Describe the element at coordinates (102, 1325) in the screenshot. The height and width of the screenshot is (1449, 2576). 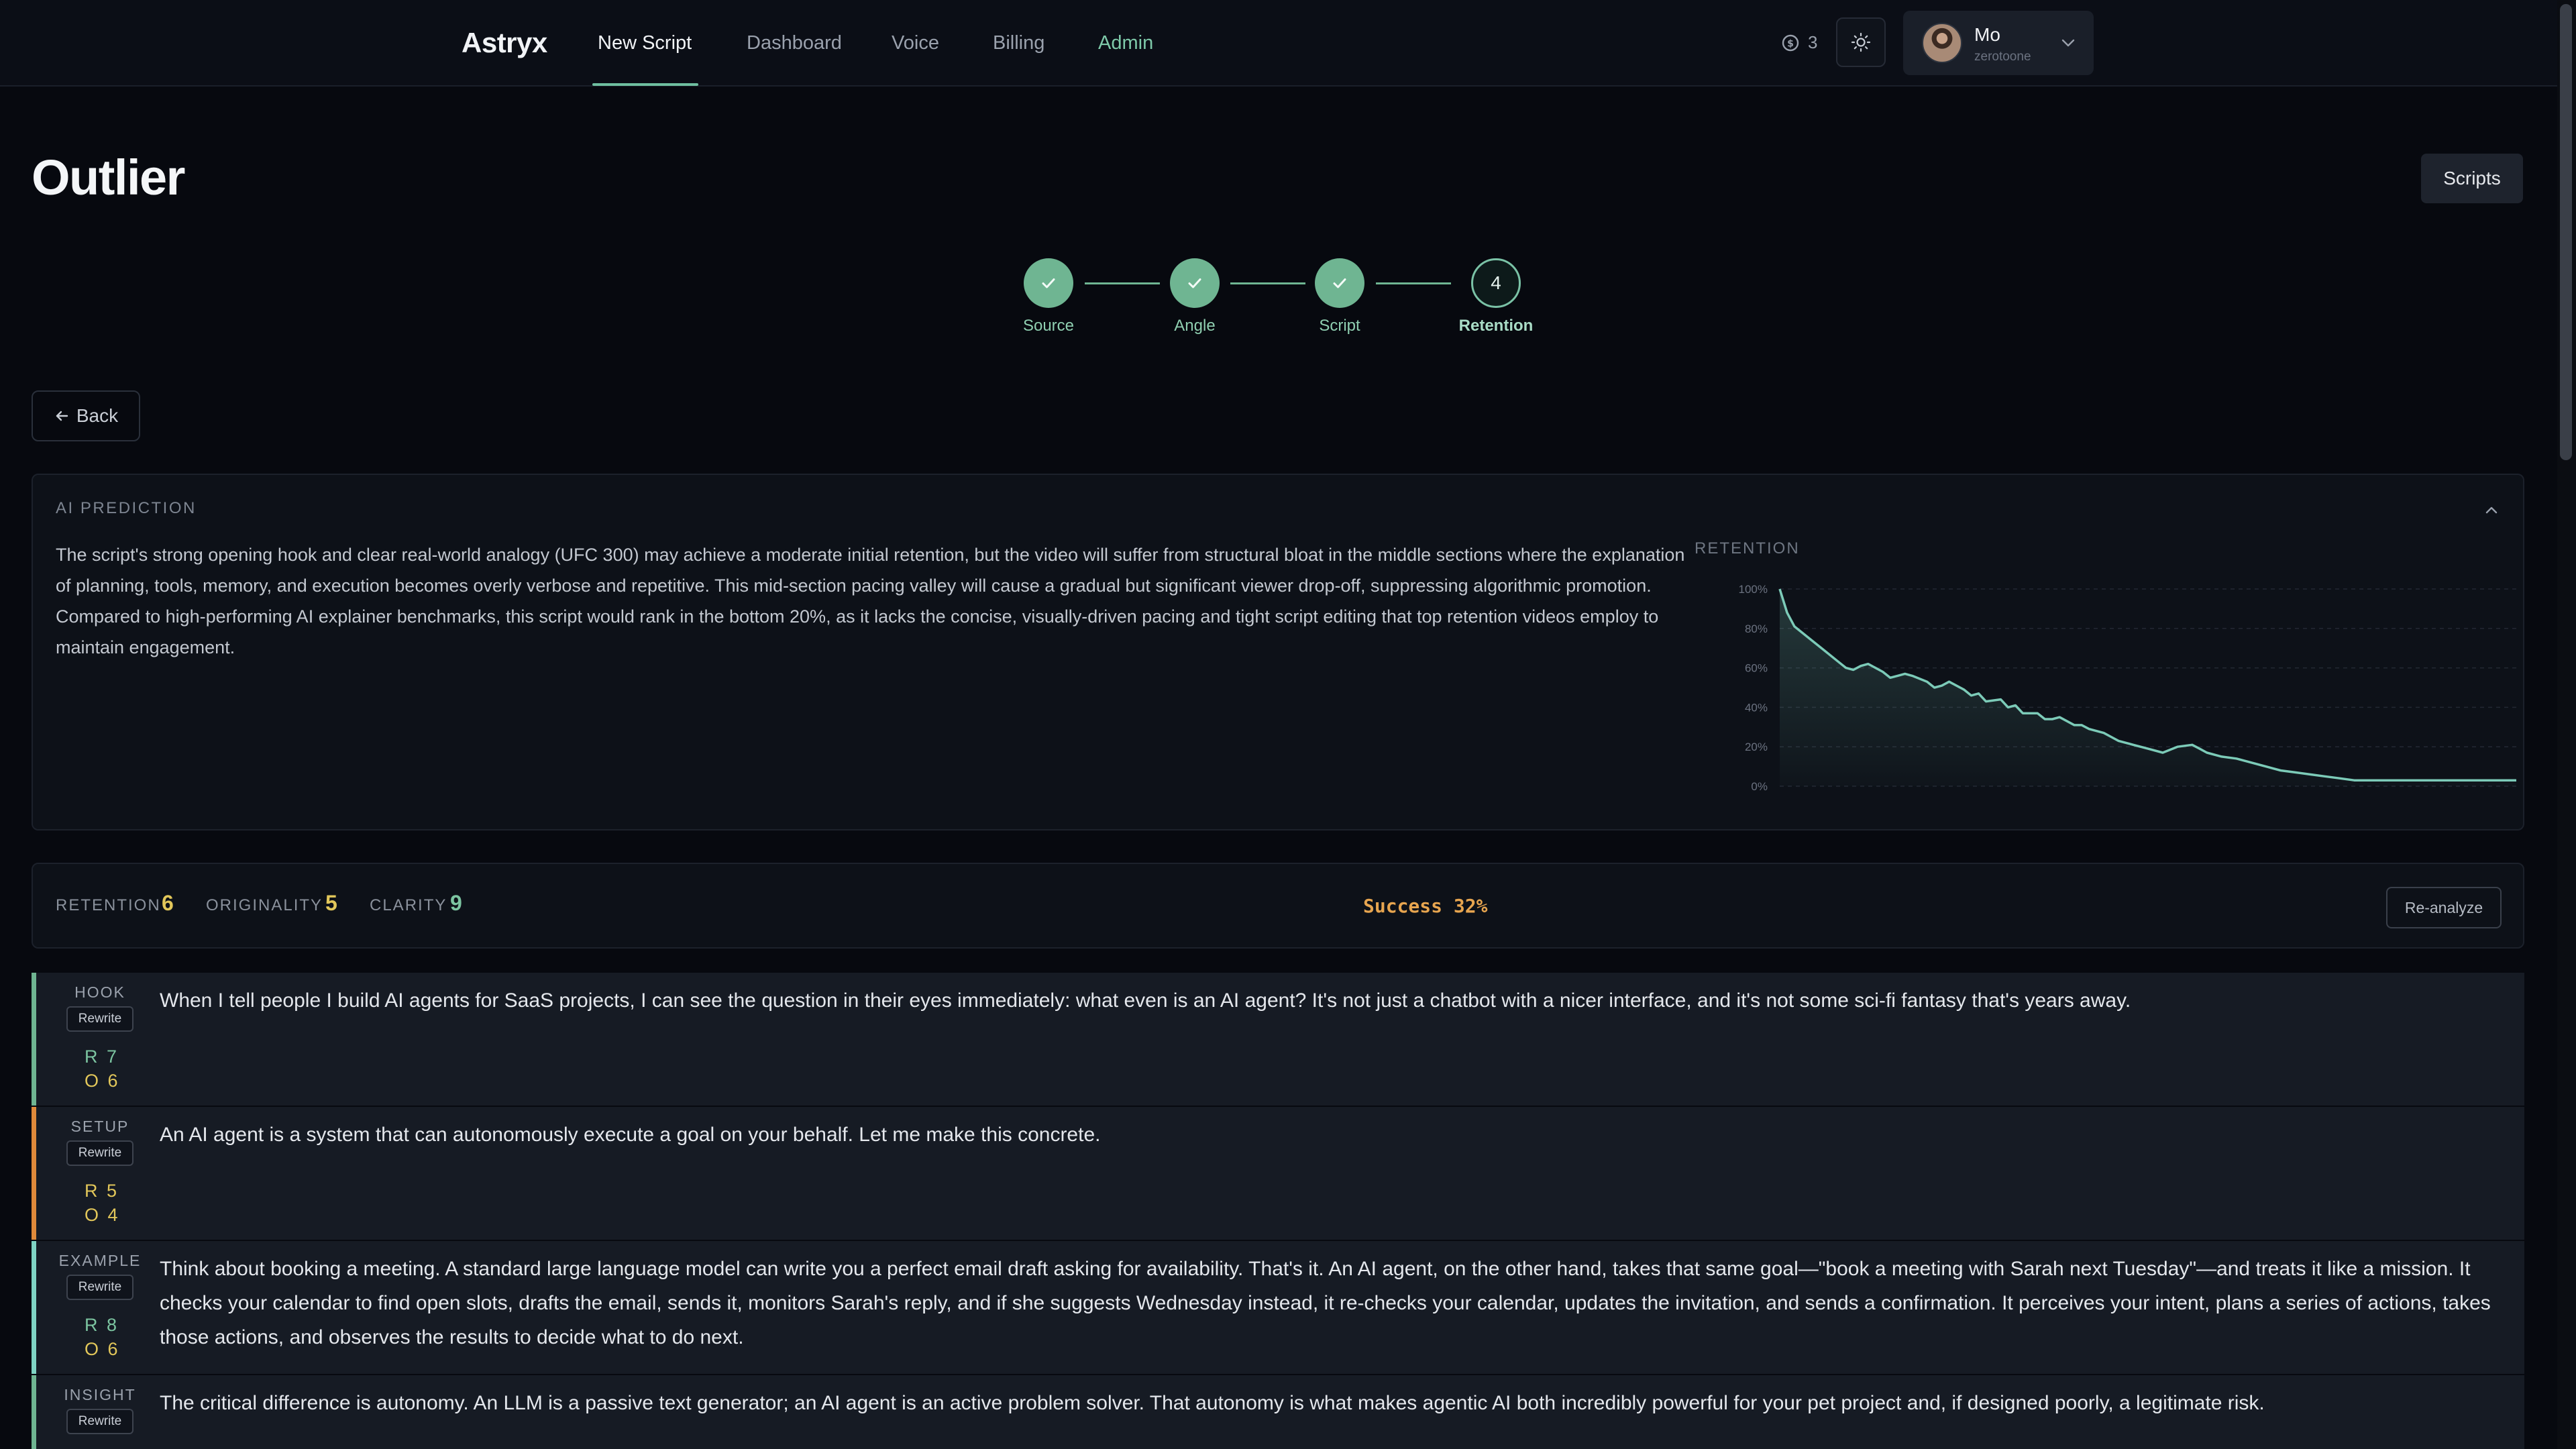
I see `section-retention-score: R 8` at that location.